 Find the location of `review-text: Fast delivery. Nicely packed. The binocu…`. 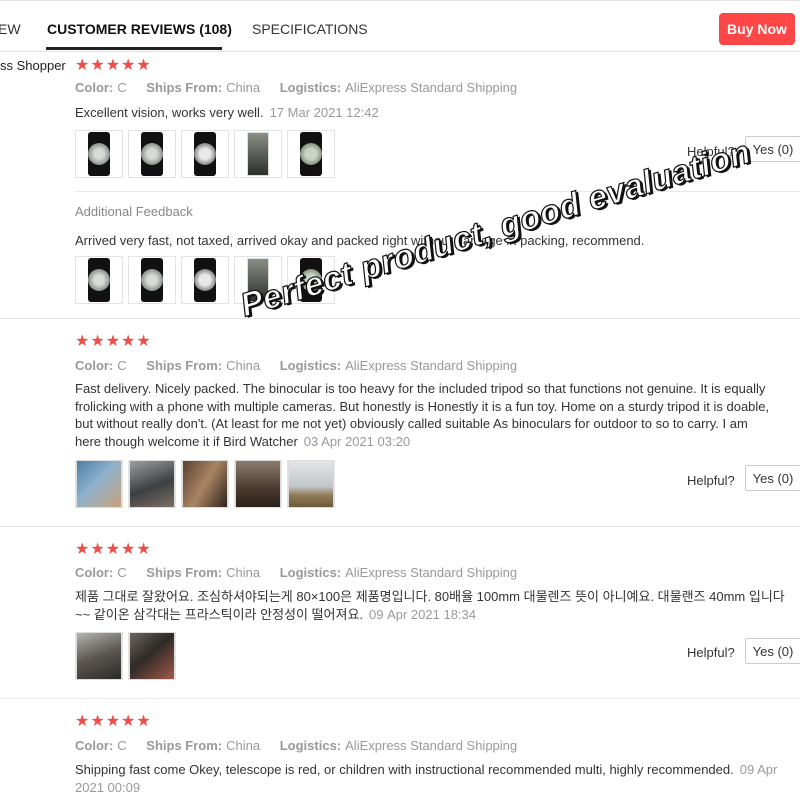

review-text: Fast delivery. Nicely packed. The binocu… is located at coordinates (425, 415).